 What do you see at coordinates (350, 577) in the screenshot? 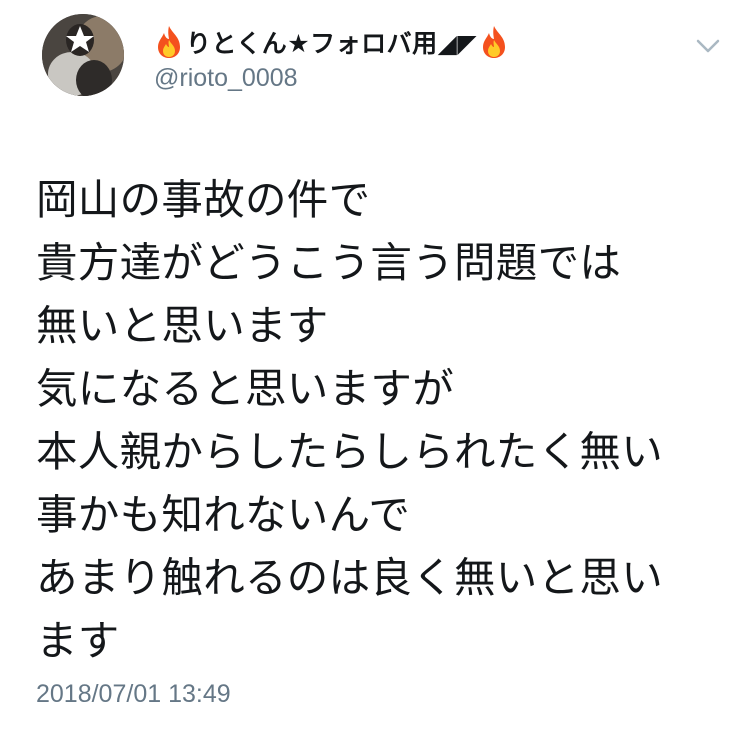
I see `tweet-text-line: あまり触れるのは良く無いと思い` at bounding box center [350, 577].